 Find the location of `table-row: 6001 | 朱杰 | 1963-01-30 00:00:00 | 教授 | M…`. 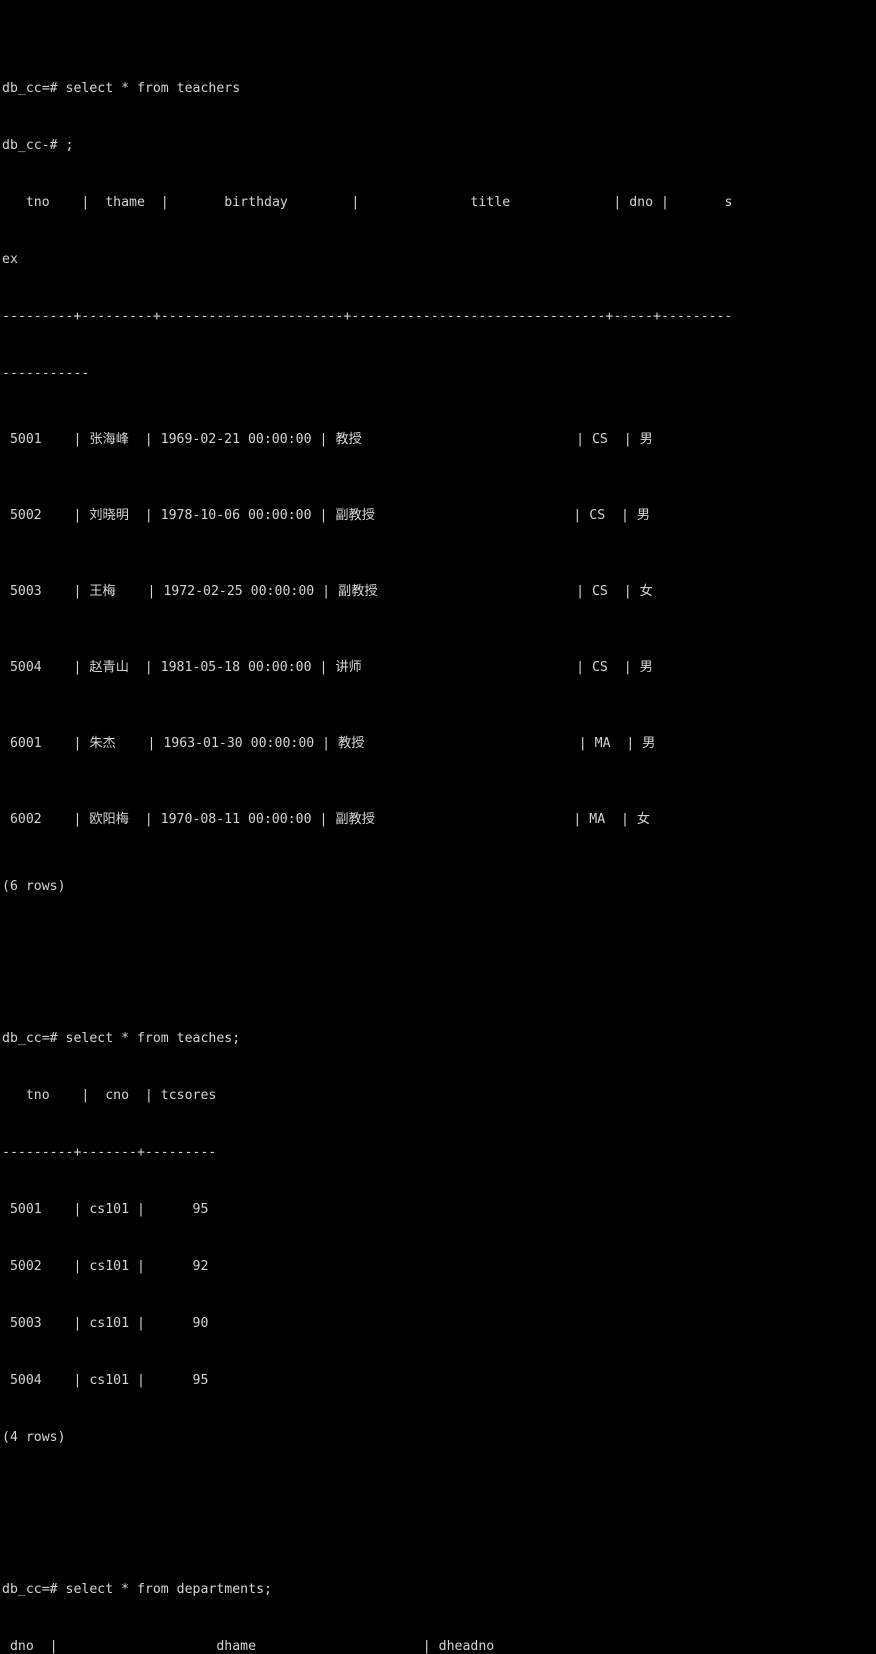

table-row: 6001 | 朱杰 | 1963-01-30 00:00:00 | 教授 | M… is located at coordinates (329, 743).